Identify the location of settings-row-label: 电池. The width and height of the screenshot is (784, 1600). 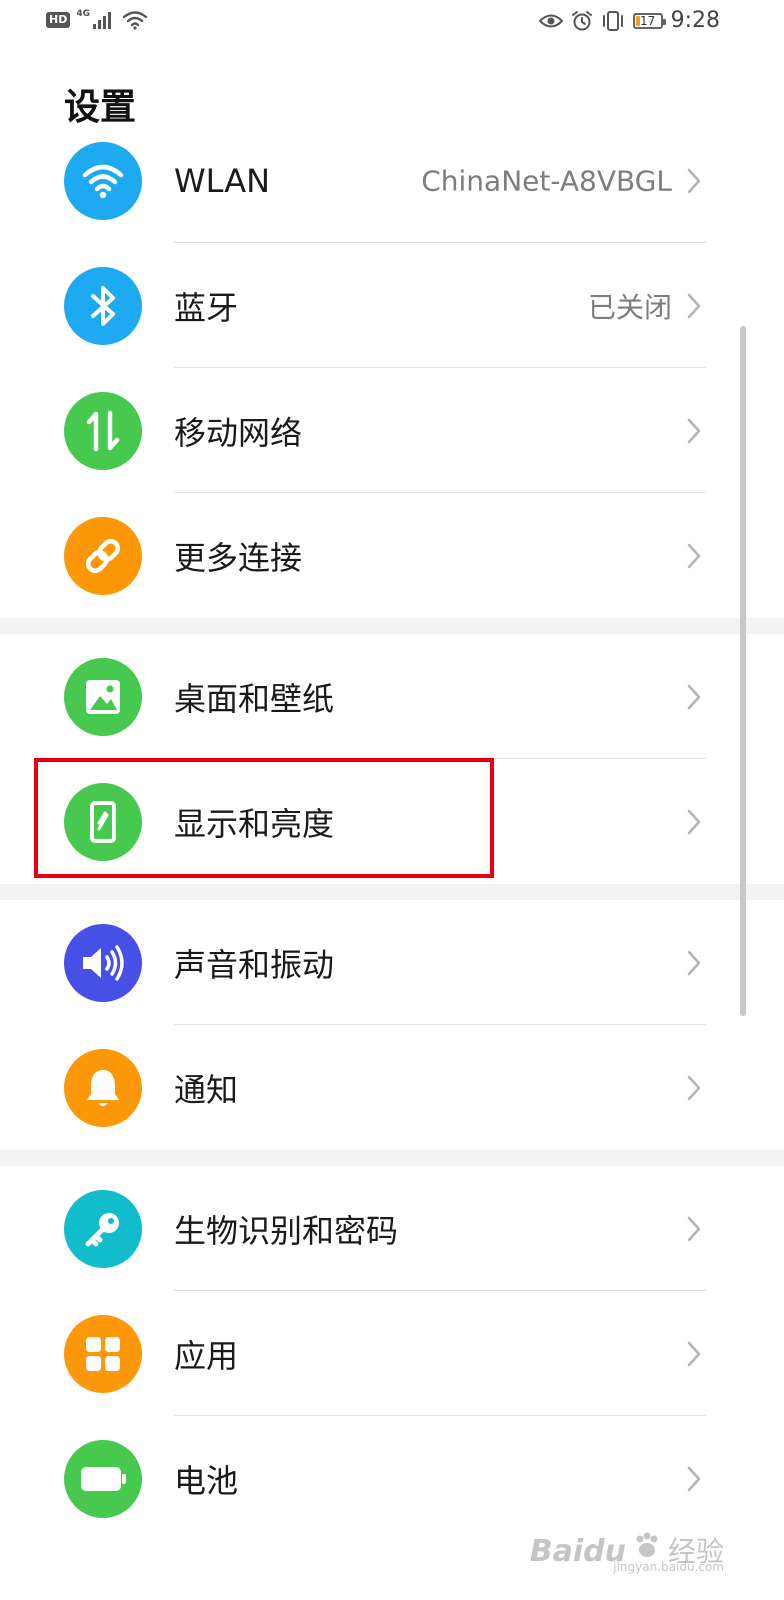
(206, 1480).